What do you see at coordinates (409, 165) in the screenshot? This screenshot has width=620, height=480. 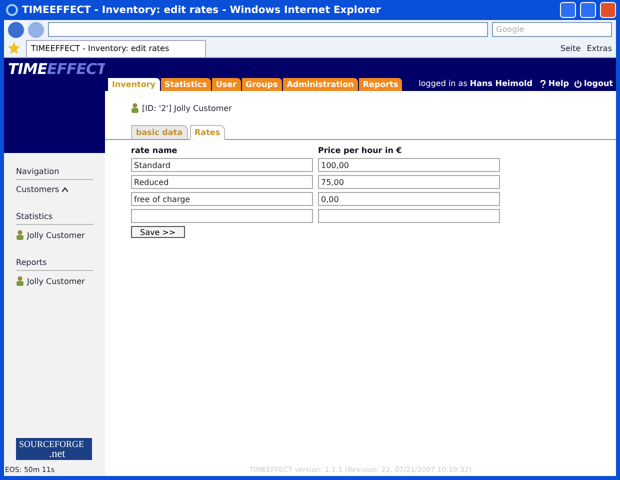 I see `price-field: 100,00` at bounding box center [409, 165].